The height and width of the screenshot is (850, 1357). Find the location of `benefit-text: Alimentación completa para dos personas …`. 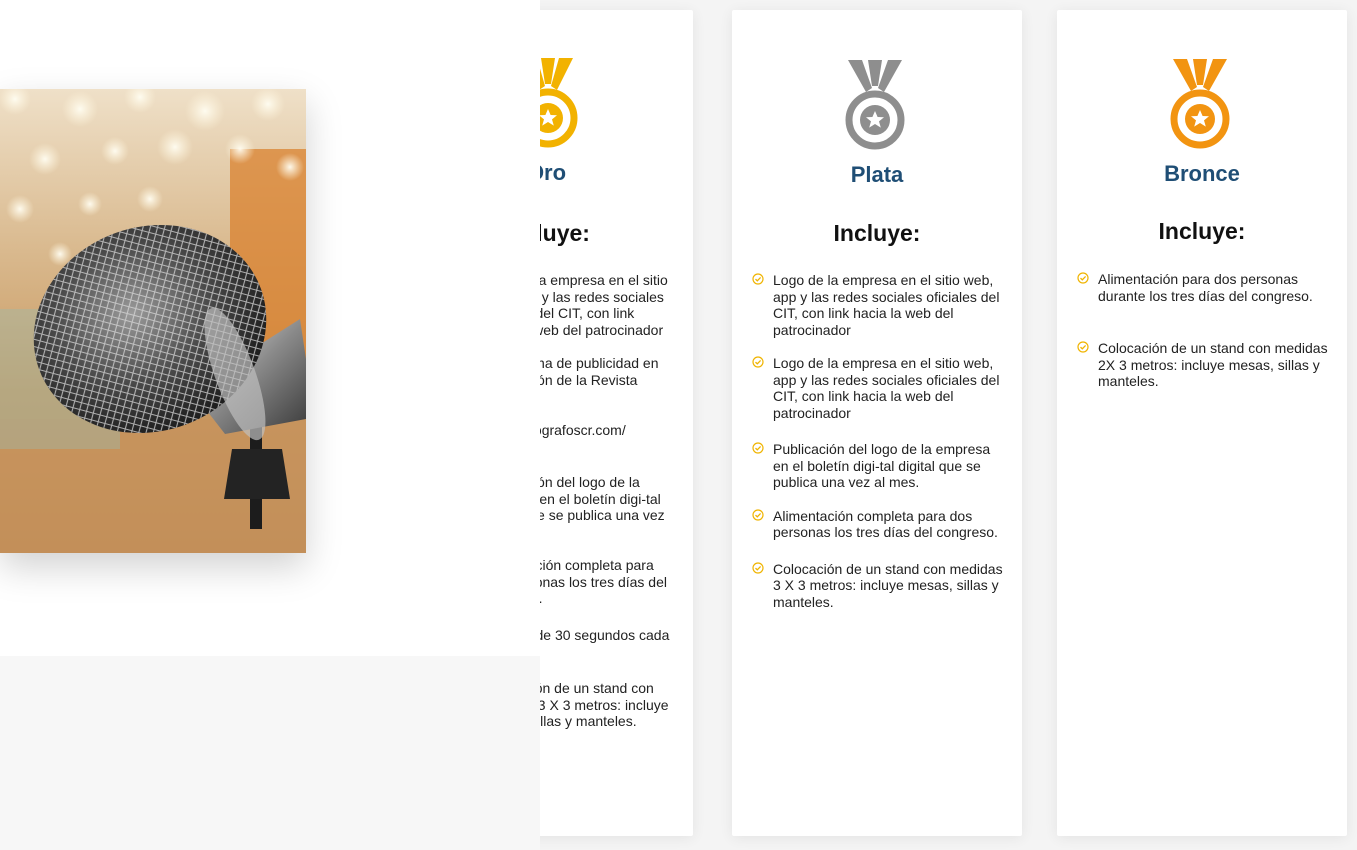

benefit-text: Alimentación completa para dos personas … is located at coordinates (885, 524).